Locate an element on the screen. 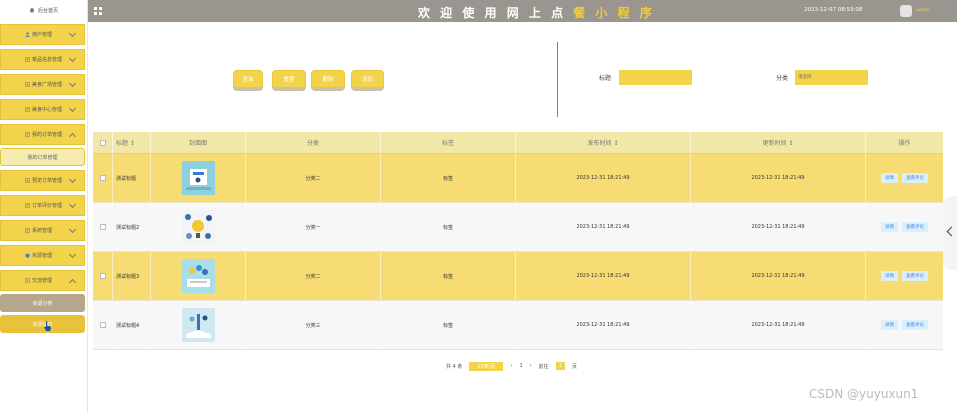  title-filter-label: 标题 is located at coordinates (605, 78).